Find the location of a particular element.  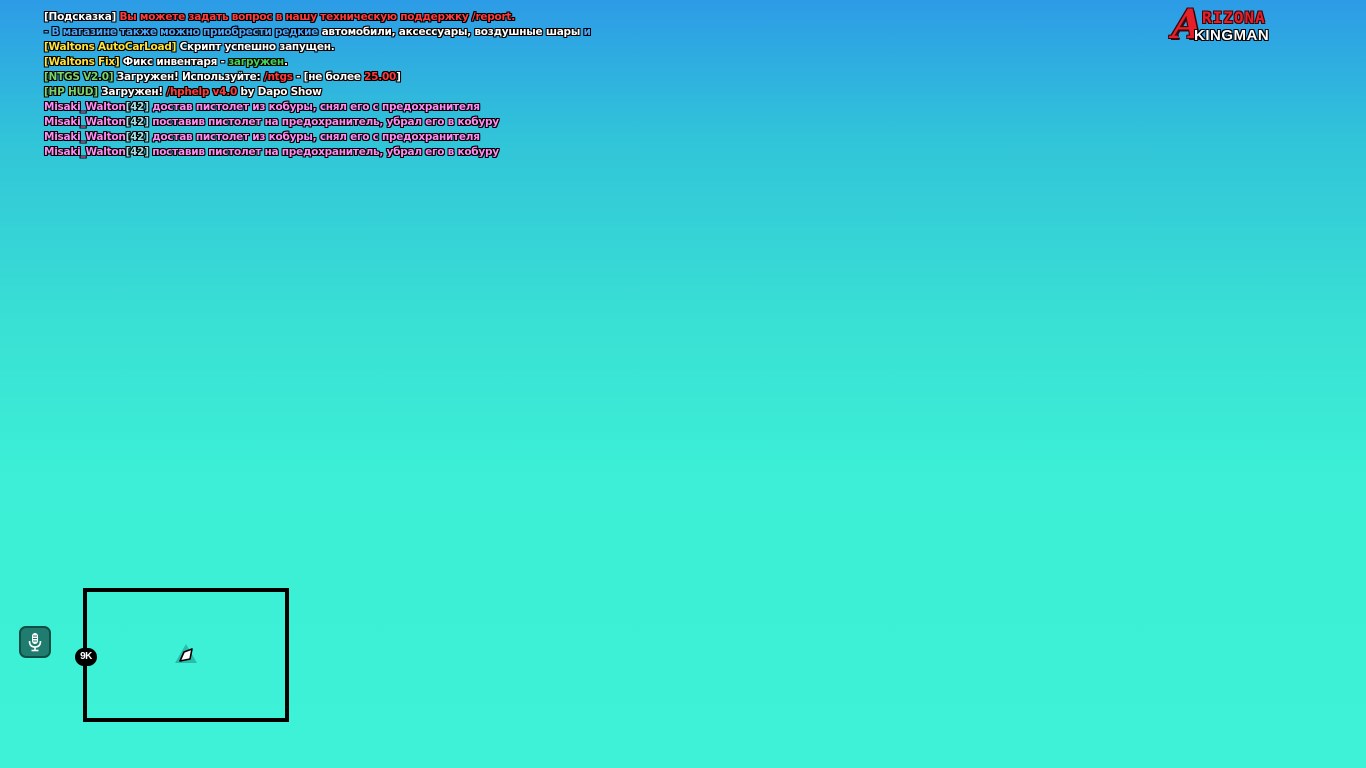

chat-segment: /hphelp v4.0 is located at coordinates (201, 92).